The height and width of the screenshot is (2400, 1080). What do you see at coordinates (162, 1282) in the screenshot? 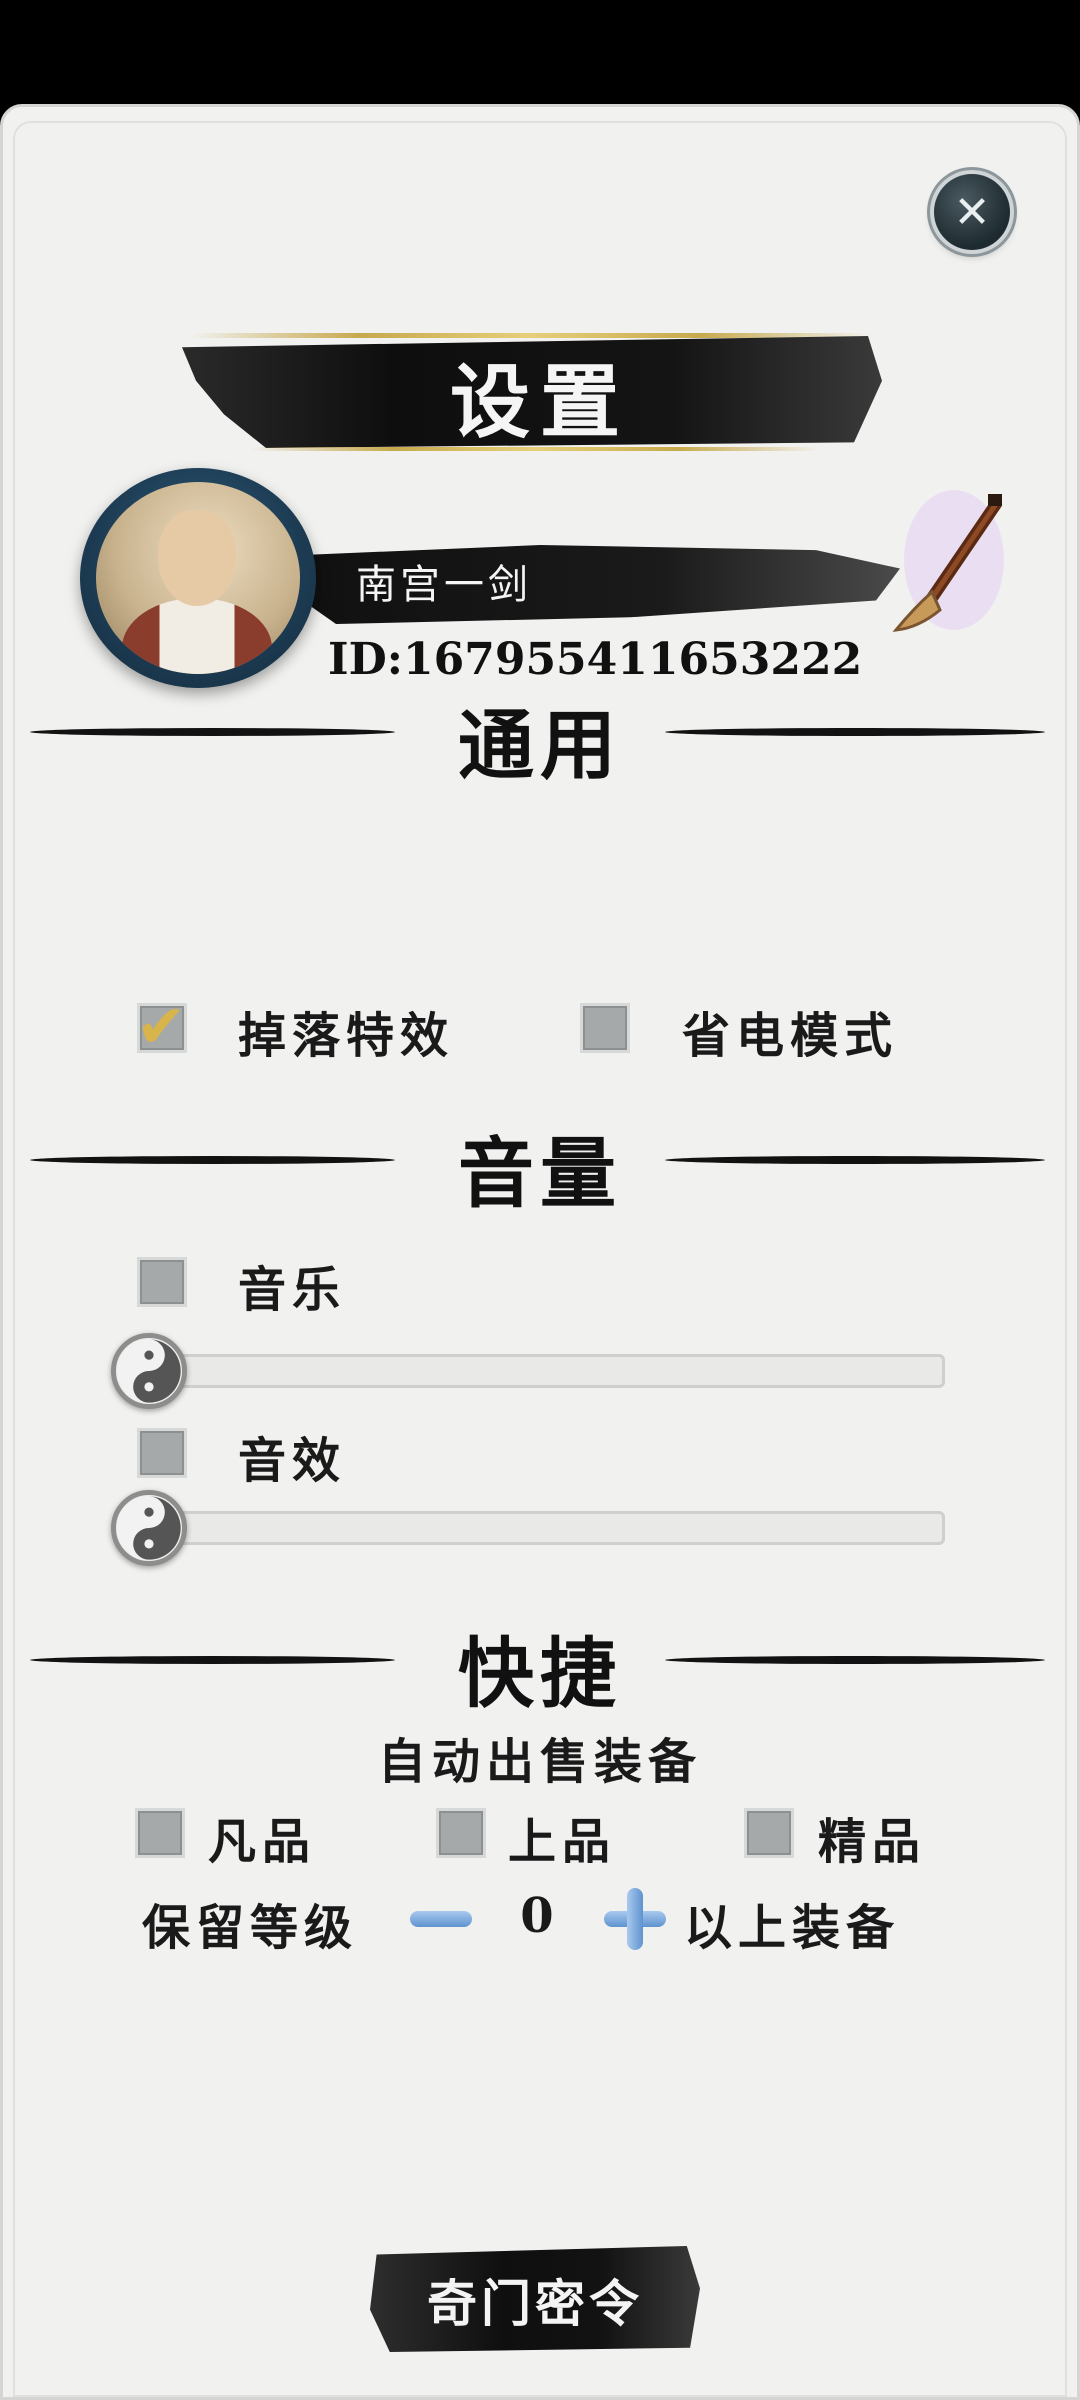
I see `checkbox-music` at bounding box center [162, 1282].